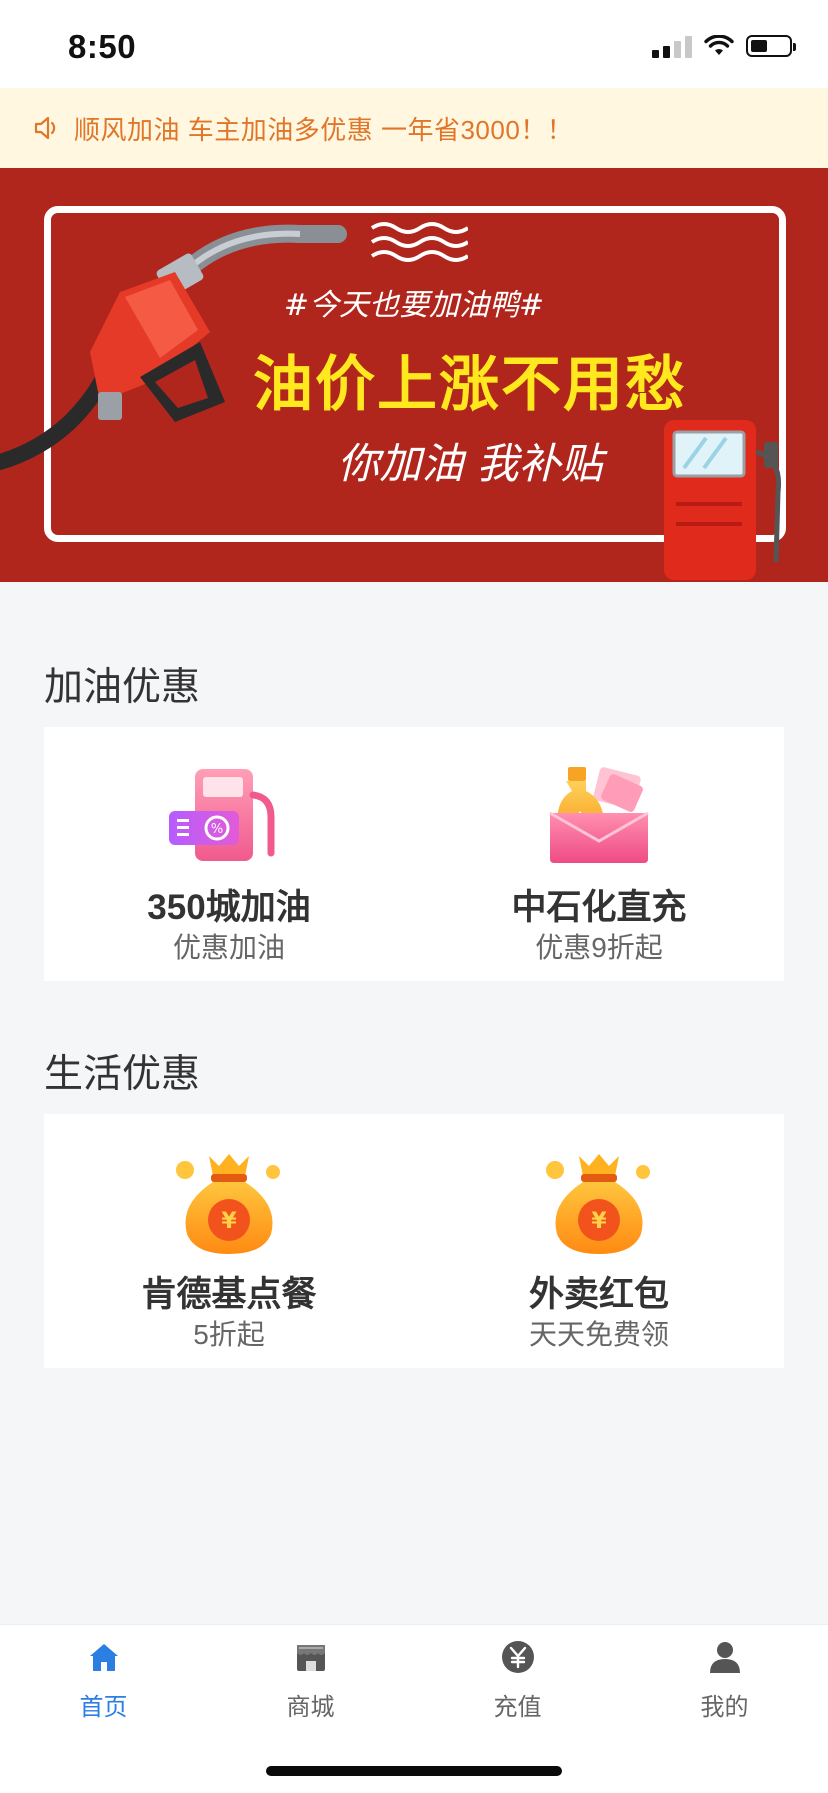 The image size is (828, 1793). Describe the element at coordinates (228, 947) in the screenshot. I see `deal-subtitle: 优惠加油` at that location.